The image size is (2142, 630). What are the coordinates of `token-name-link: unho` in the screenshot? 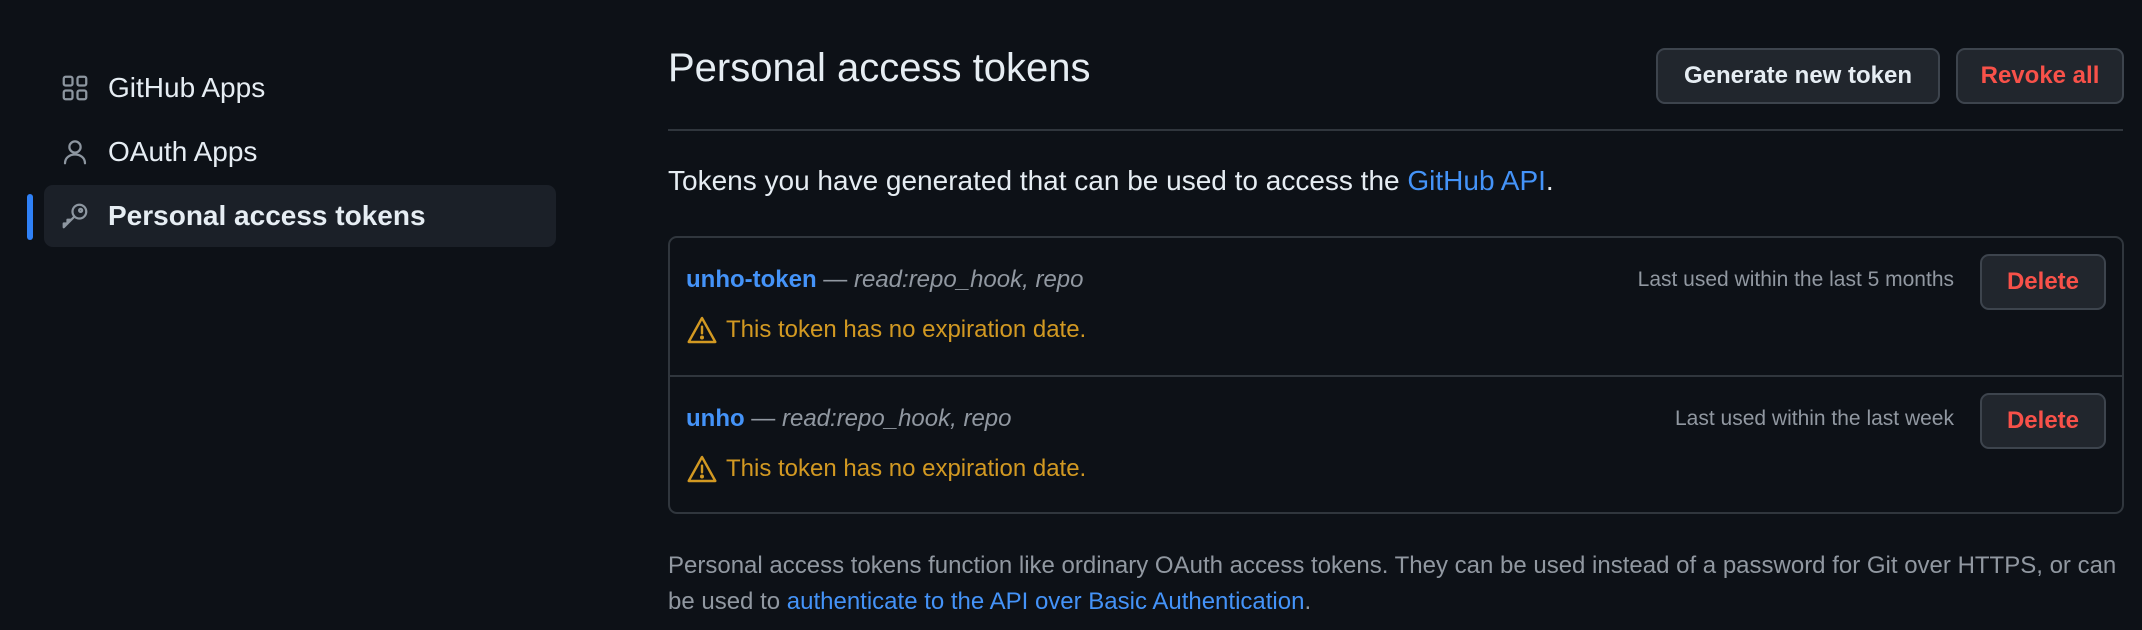 It's located at (715, 418).